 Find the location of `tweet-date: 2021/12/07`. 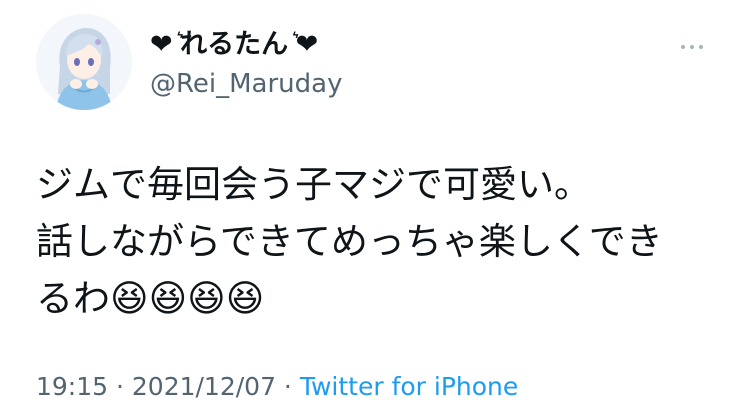

tweet-date: 2021/12/07 is located at coordinates (204, 386).